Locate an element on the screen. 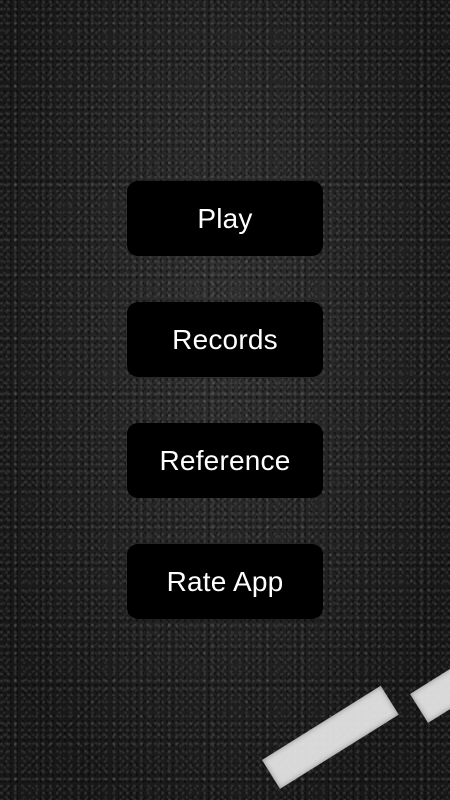 The image size is (450, 800). reference-button: Reference is located at coordinates (225, 460).